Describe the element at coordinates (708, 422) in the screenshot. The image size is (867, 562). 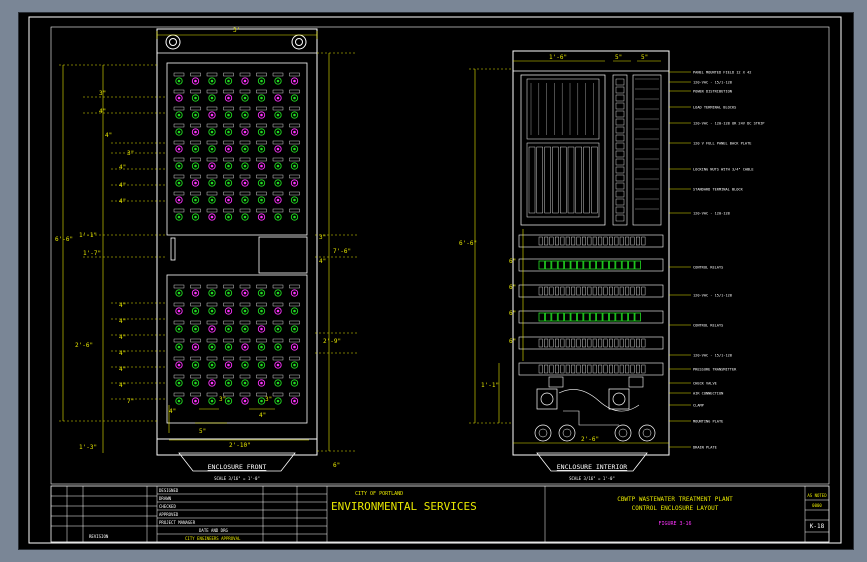
I see `callout-label: MOUNTING PLATE` at that location.